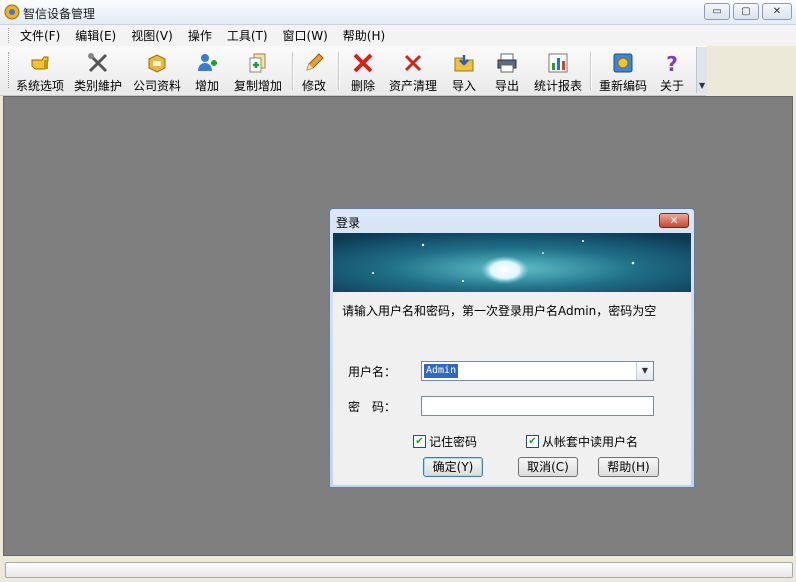  I want to click on password-field, so click(537, 406).